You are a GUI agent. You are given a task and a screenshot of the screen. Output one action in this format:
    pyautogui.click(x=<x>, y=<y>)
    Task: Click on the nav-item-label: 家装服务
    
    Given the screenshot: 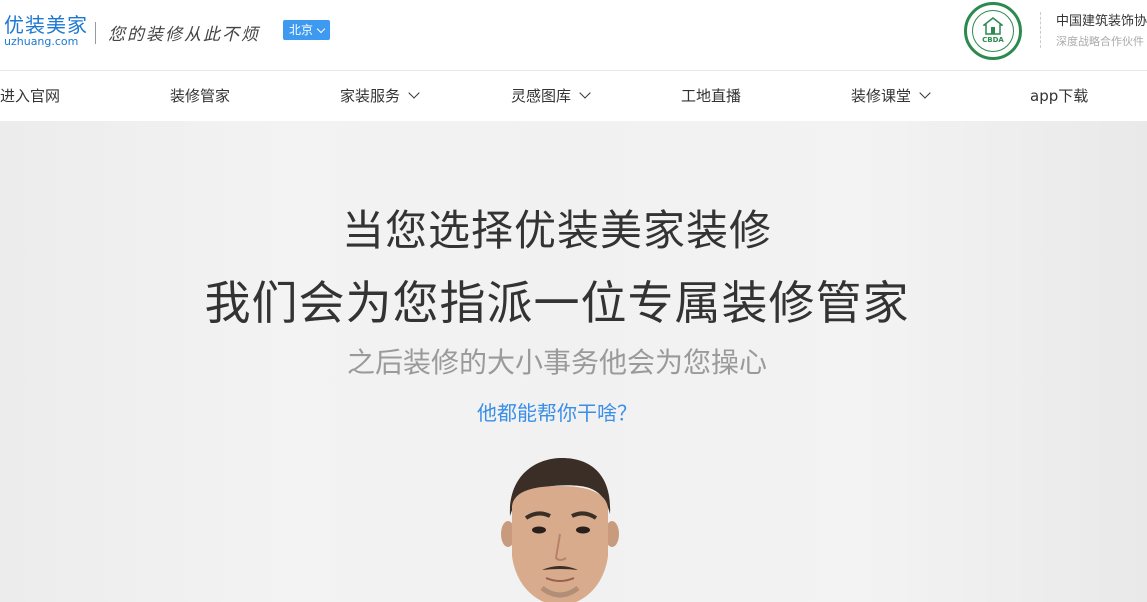 What is the action you would take?
    pyautogui.click(x=370, y=96)
    